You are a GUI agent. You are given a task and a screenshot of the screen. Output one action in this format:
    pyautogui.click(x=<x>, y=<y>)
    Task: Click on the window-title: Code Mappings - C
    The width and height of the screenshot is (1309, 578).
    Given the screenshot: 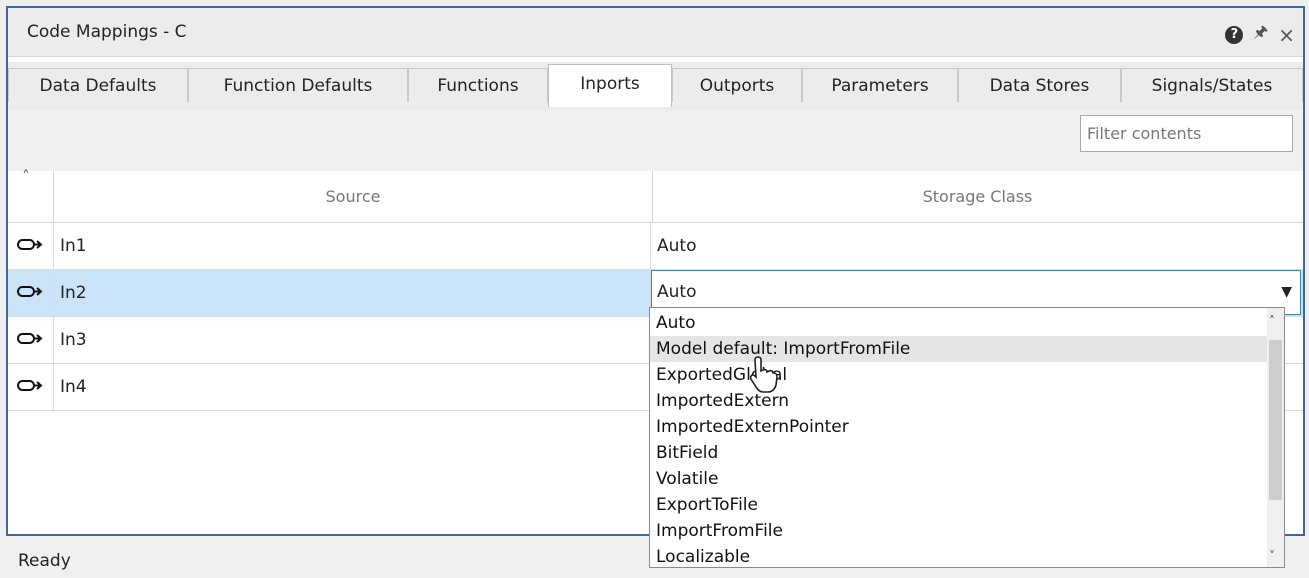 What is the action you would take?
    pyautogui.click(x=107, y=32)
    